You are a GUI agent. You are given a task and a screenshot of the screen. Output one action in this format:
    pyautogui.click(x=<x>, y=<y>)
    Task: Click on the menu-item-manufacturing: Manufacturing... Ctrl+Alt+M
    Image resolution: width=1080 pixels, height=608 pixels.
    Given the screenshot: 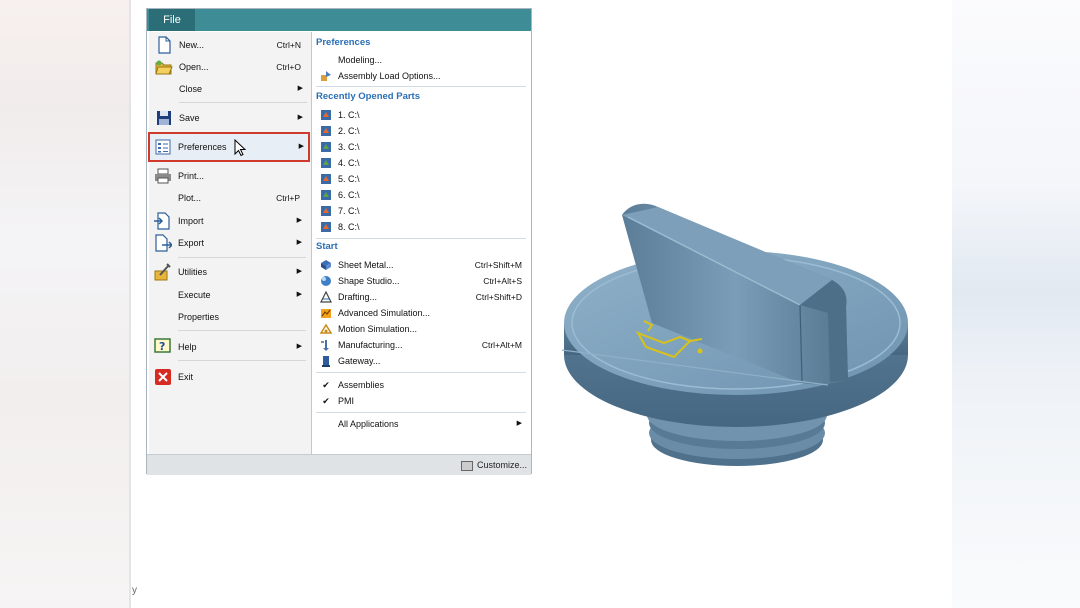 What is the action you would take?
    pyautogui.click(x=420, y=345)
    